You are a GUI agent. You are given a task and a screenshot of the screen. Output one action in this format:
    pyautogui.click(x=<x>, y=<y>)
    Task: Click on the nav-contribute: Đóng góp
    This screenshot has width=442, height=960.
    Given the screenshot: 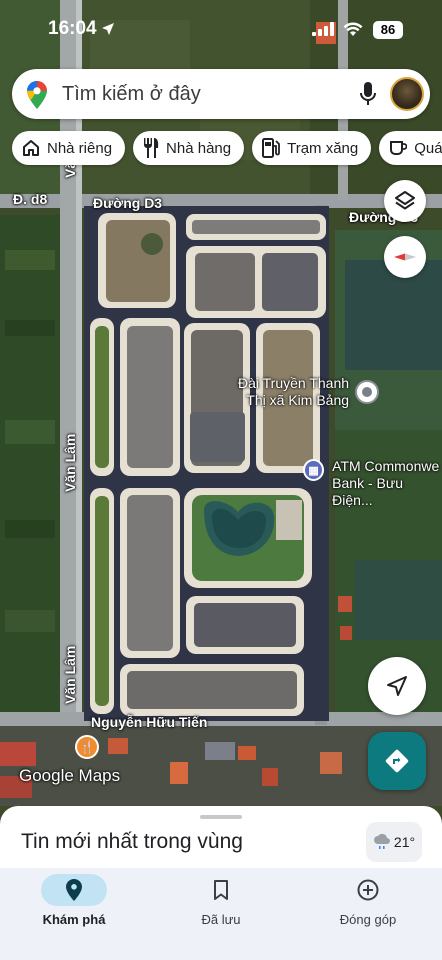 What is the action you would take?
    pyautogui.click(x=368, y=900)
    